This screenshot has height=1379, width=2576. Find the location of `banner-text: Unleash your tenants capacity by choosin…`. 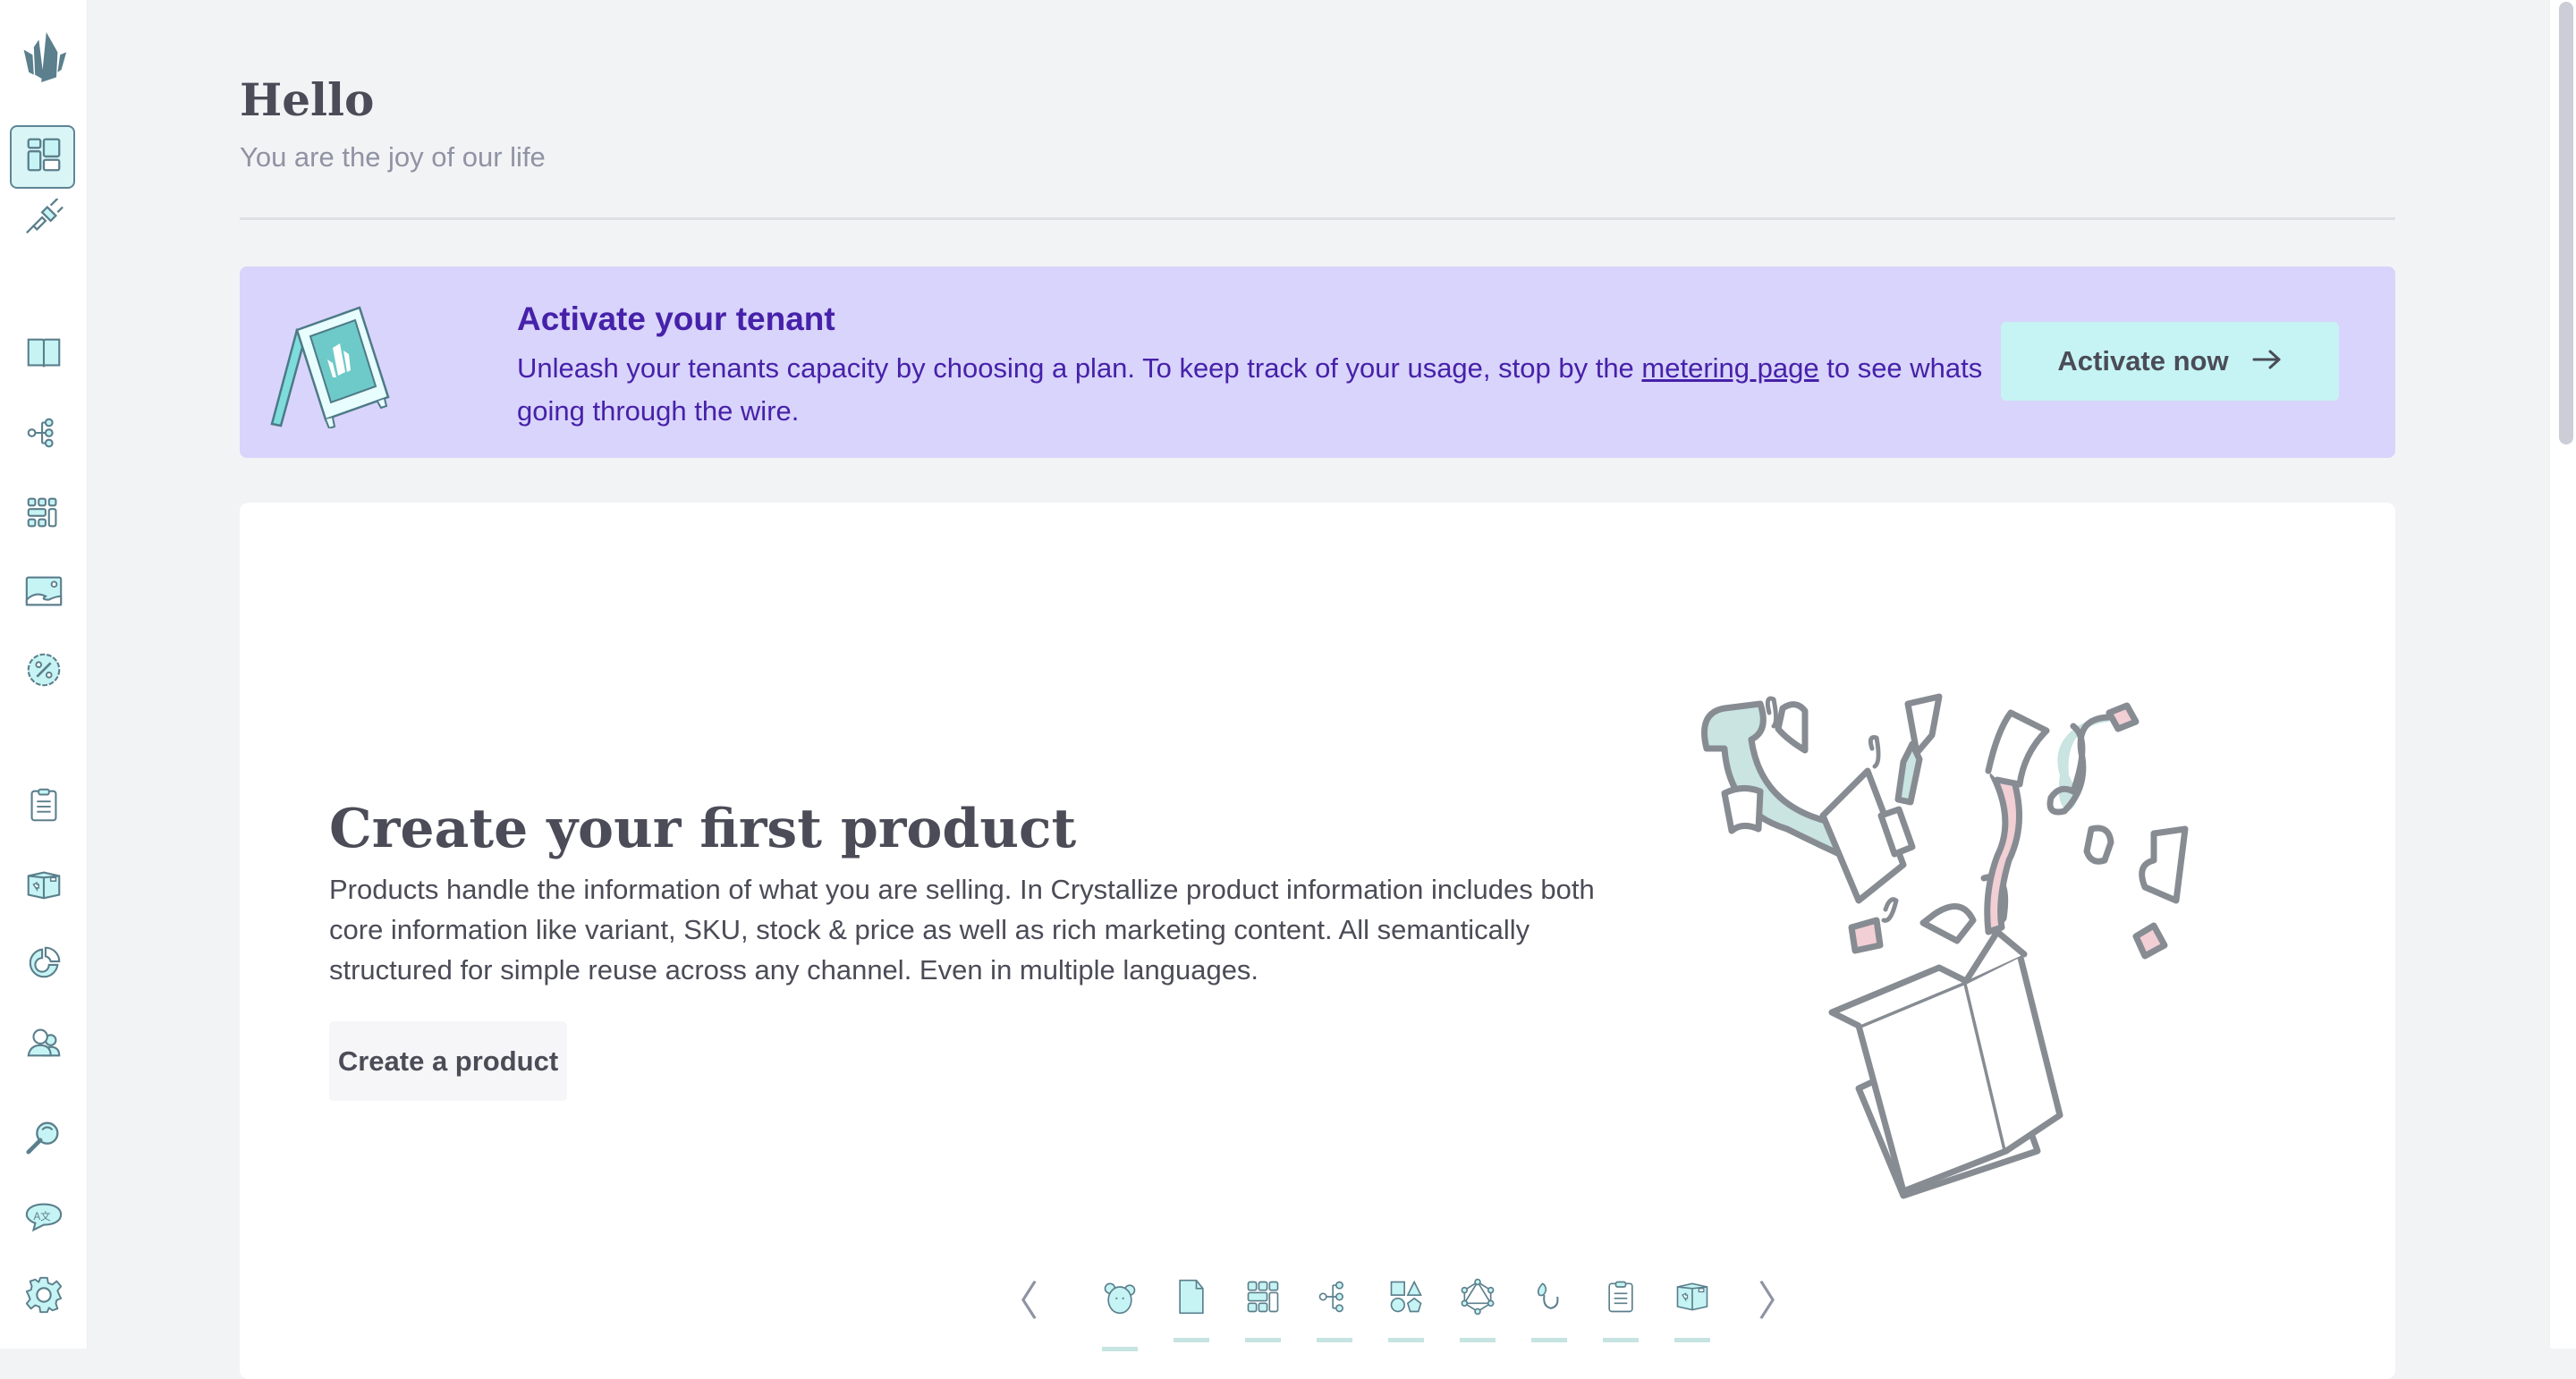

banner-text: Unleash your tenants capacity by choosin… is located at coordinates (1277, 390).